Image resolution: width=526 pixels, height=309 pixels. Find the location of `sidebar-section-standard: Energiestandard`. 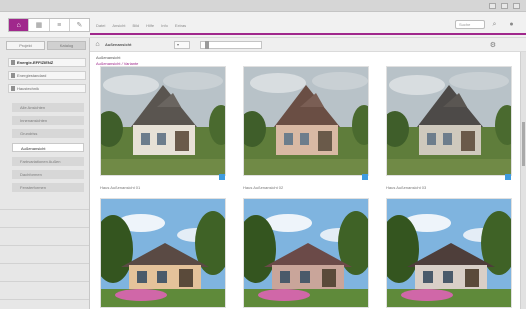

sidebar-section-standard: Energiestandard is located at coordinates (47, 75).